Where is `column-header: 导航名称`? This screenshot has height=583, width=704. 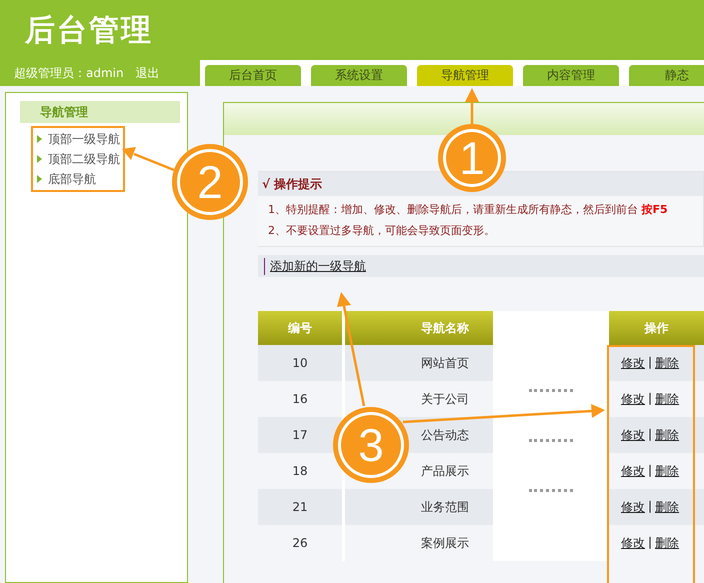
column-header: 导航名称 is located at coordinates (419, 328).